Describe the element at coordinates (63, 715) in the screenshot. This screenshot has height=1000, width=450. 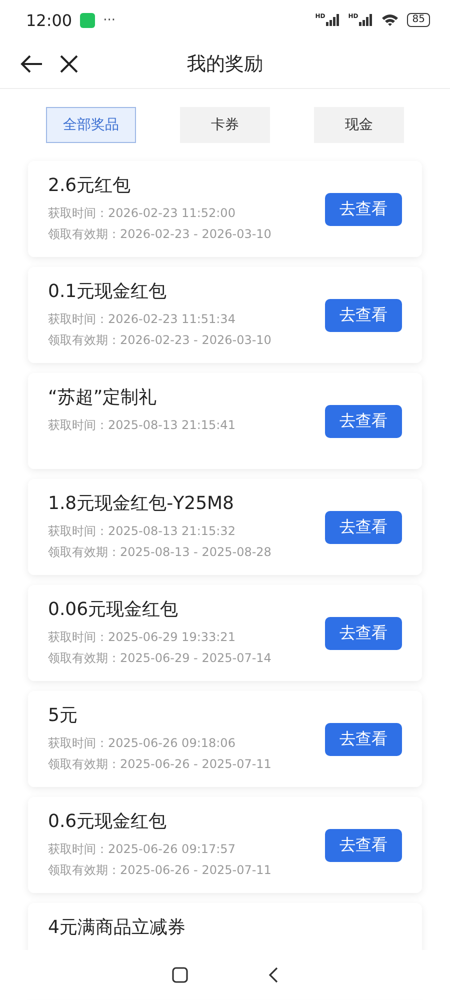
I see `reward-title: 5元` at that location.